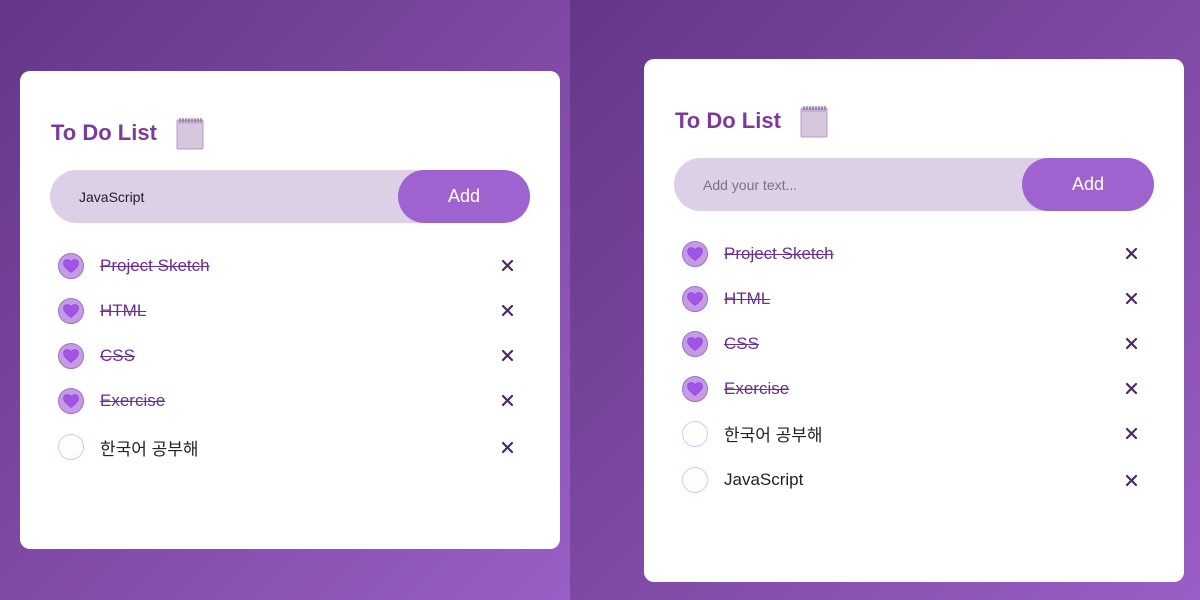 The height and width of the screenshot is (600, 1200). What do you see at coordinates (764, 479) in the screenshot?
I see `todo-text: JavaScript` at bounding box center [764, 479].